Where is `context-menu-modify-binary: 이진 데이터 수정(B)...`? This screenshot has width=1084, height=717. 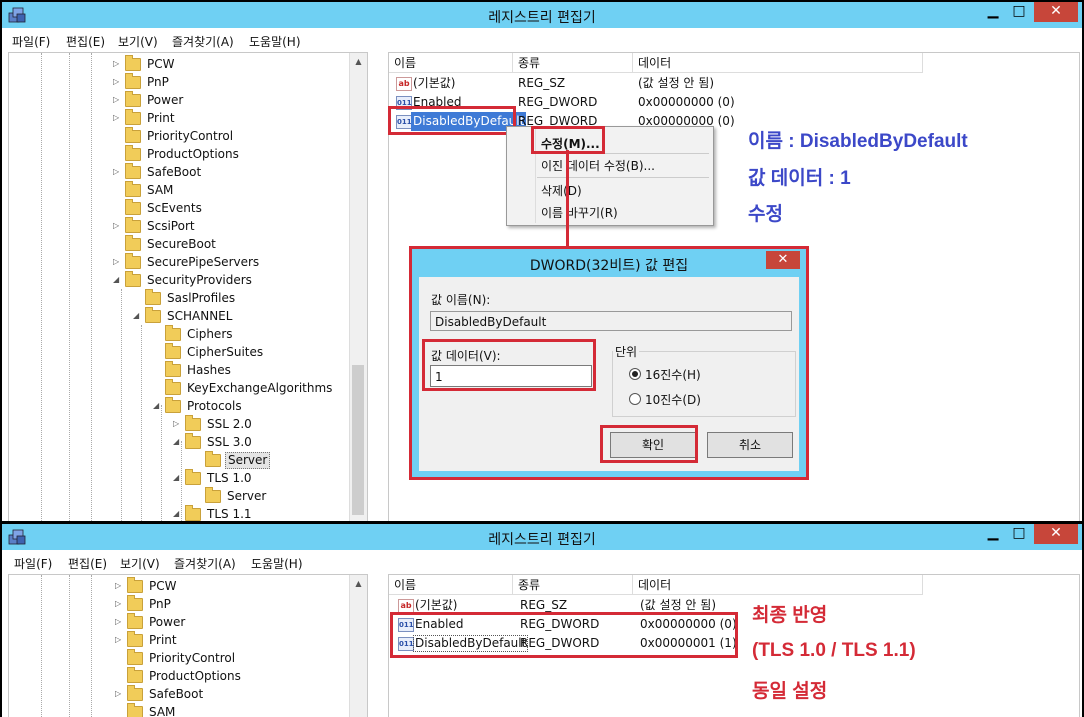 context-menu-modify-binary: 이진 데이터 수정(B)... is located at coordinates (598, 165).